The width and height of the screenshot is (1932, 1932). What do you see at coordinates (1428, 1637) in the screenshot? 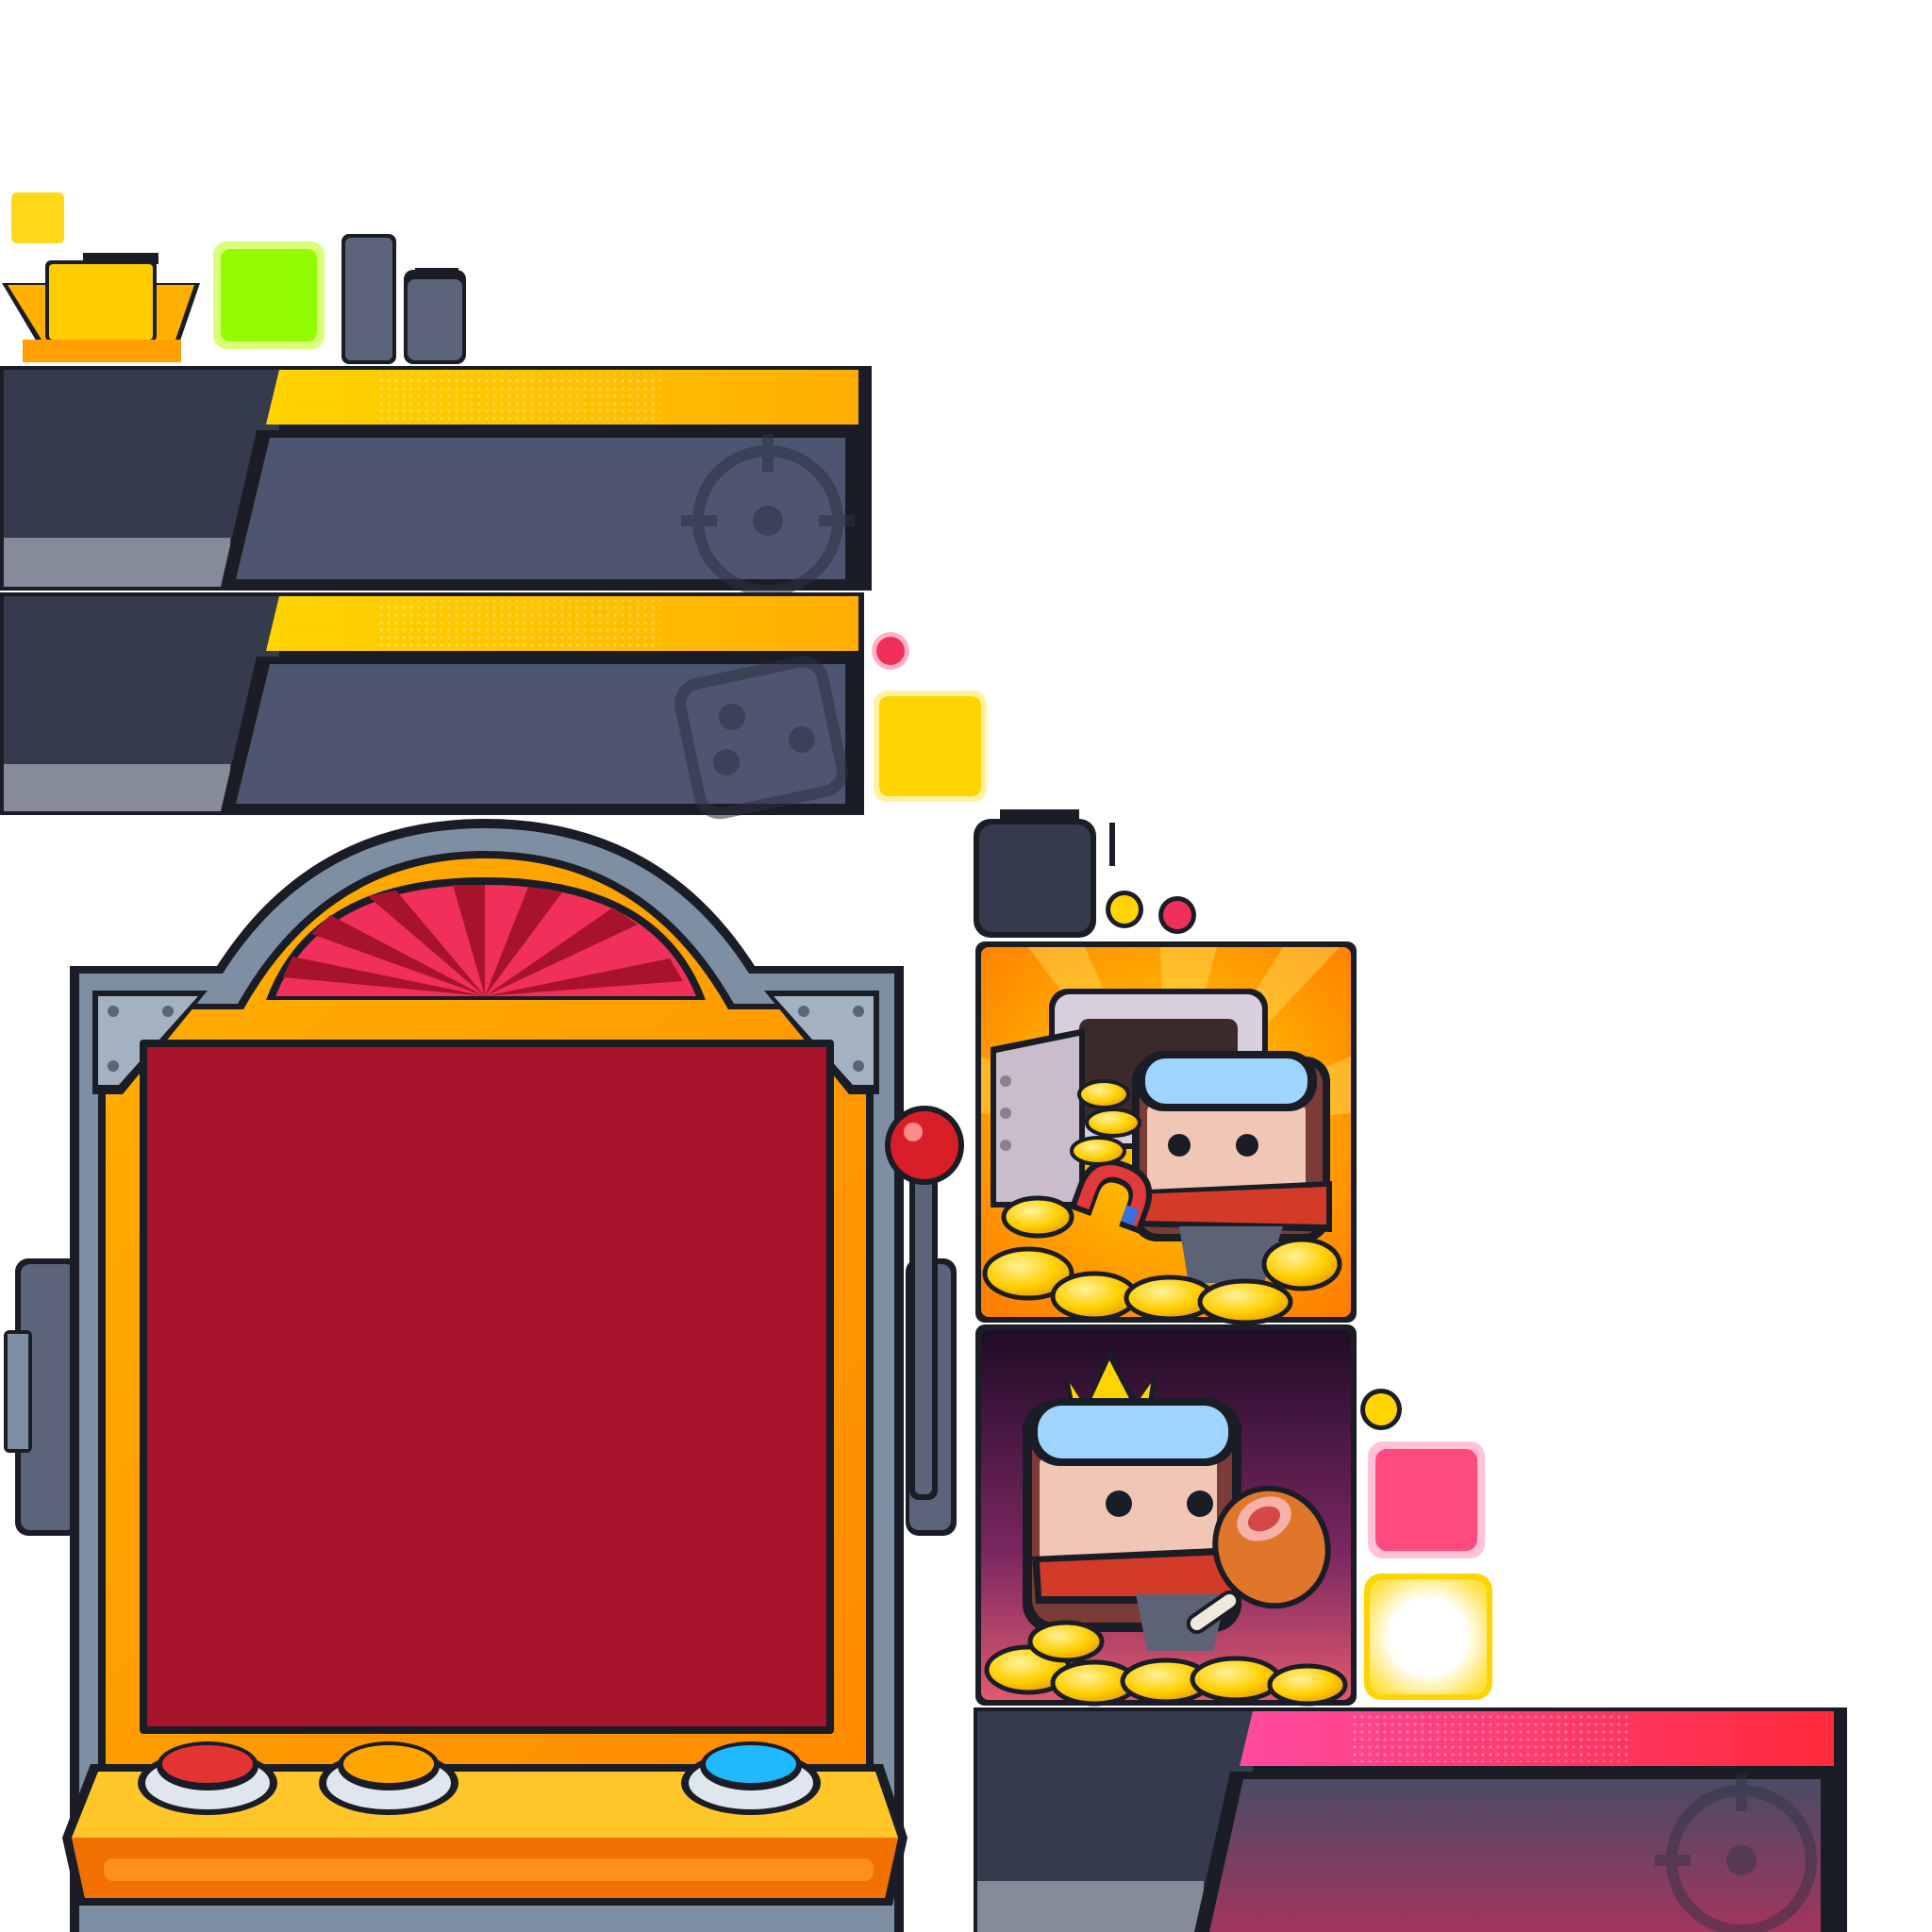
I see `white-glow-square` at bounding box center [1428, 1637].